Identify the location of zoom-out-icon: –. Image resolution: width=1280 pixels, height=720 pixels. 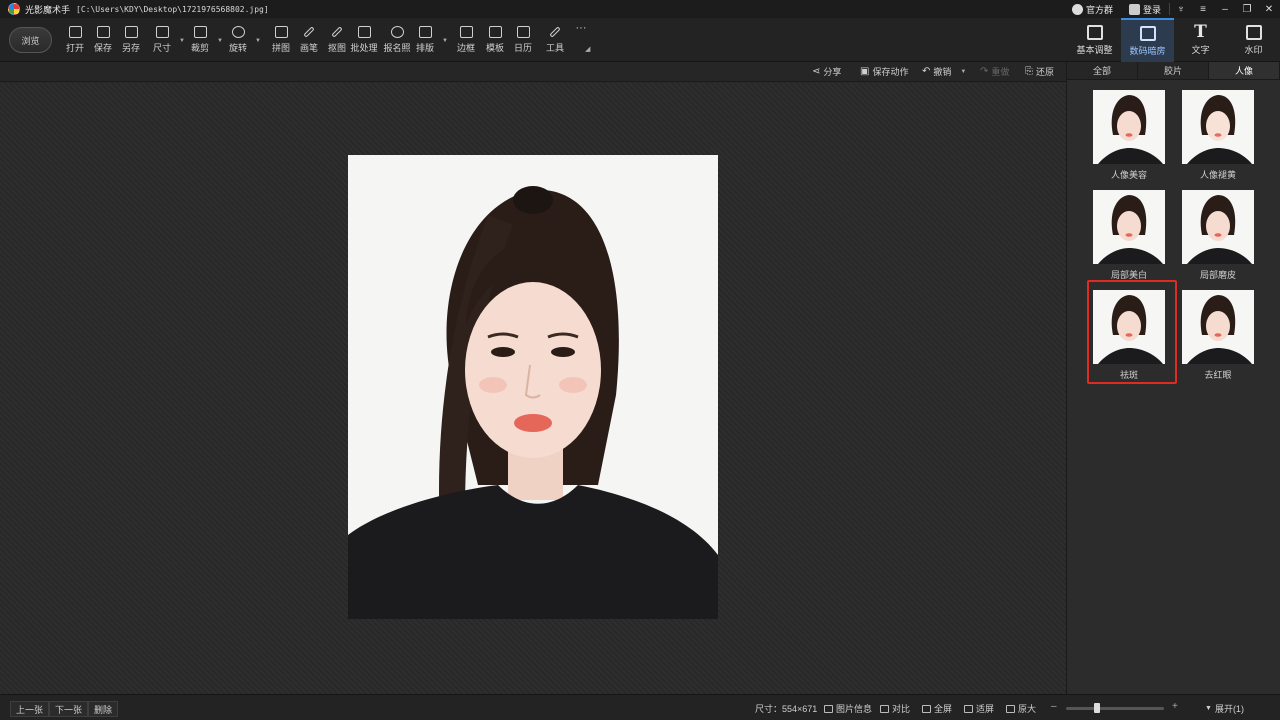
(1054, 706).